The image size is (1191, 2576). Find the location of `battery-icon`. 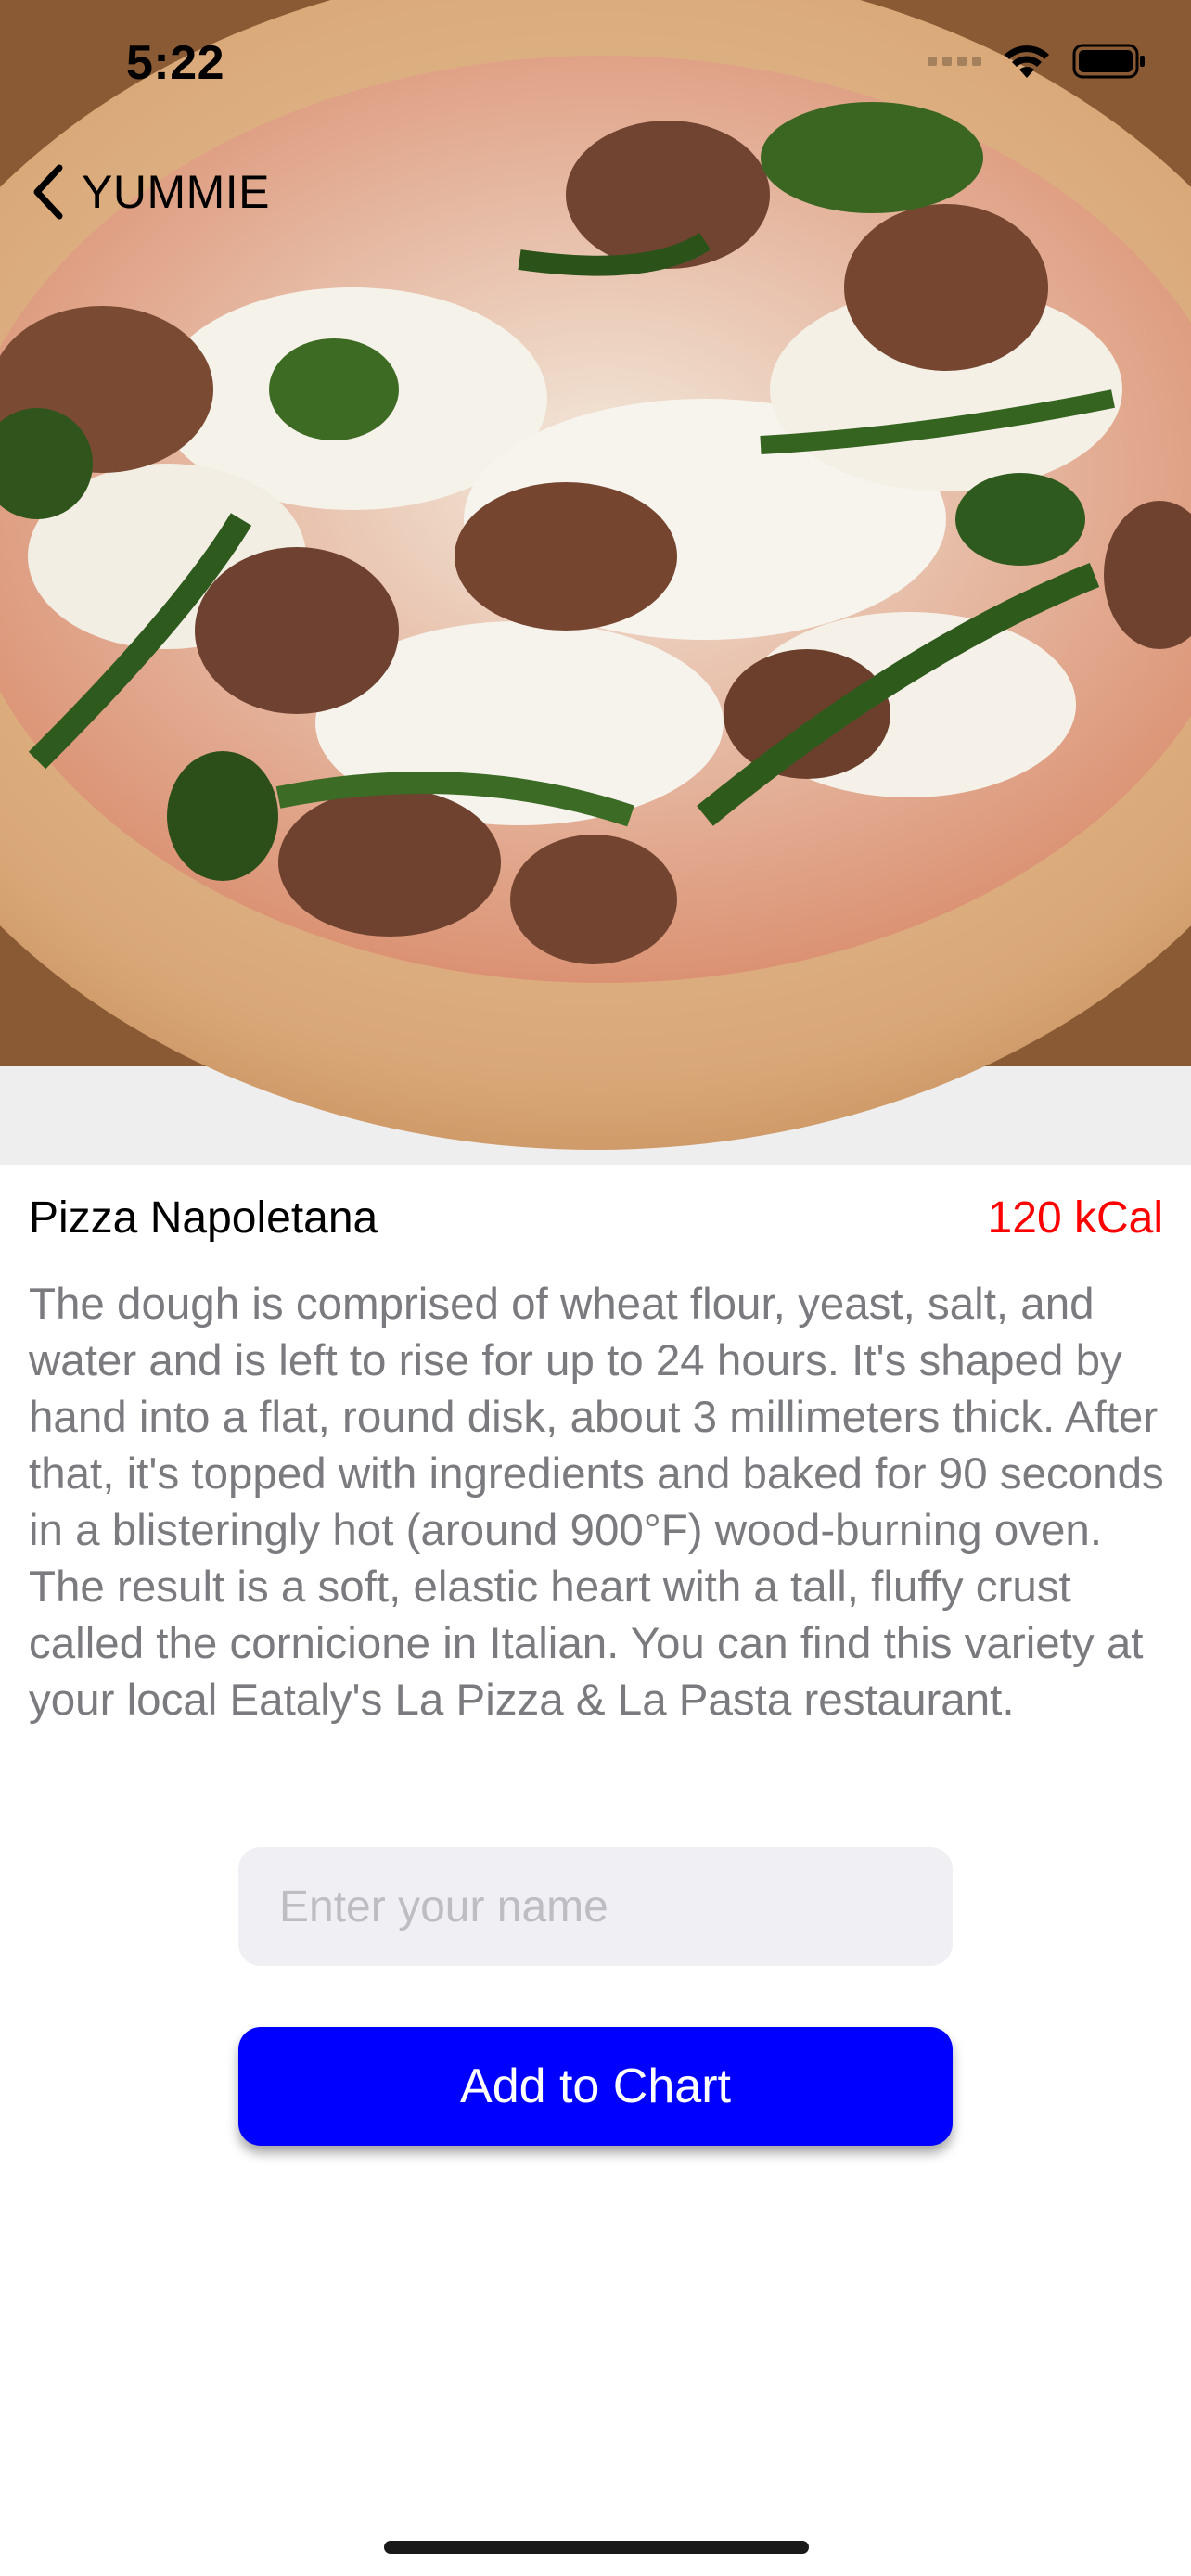

battery-icon is located at coordinates (1108, 61).